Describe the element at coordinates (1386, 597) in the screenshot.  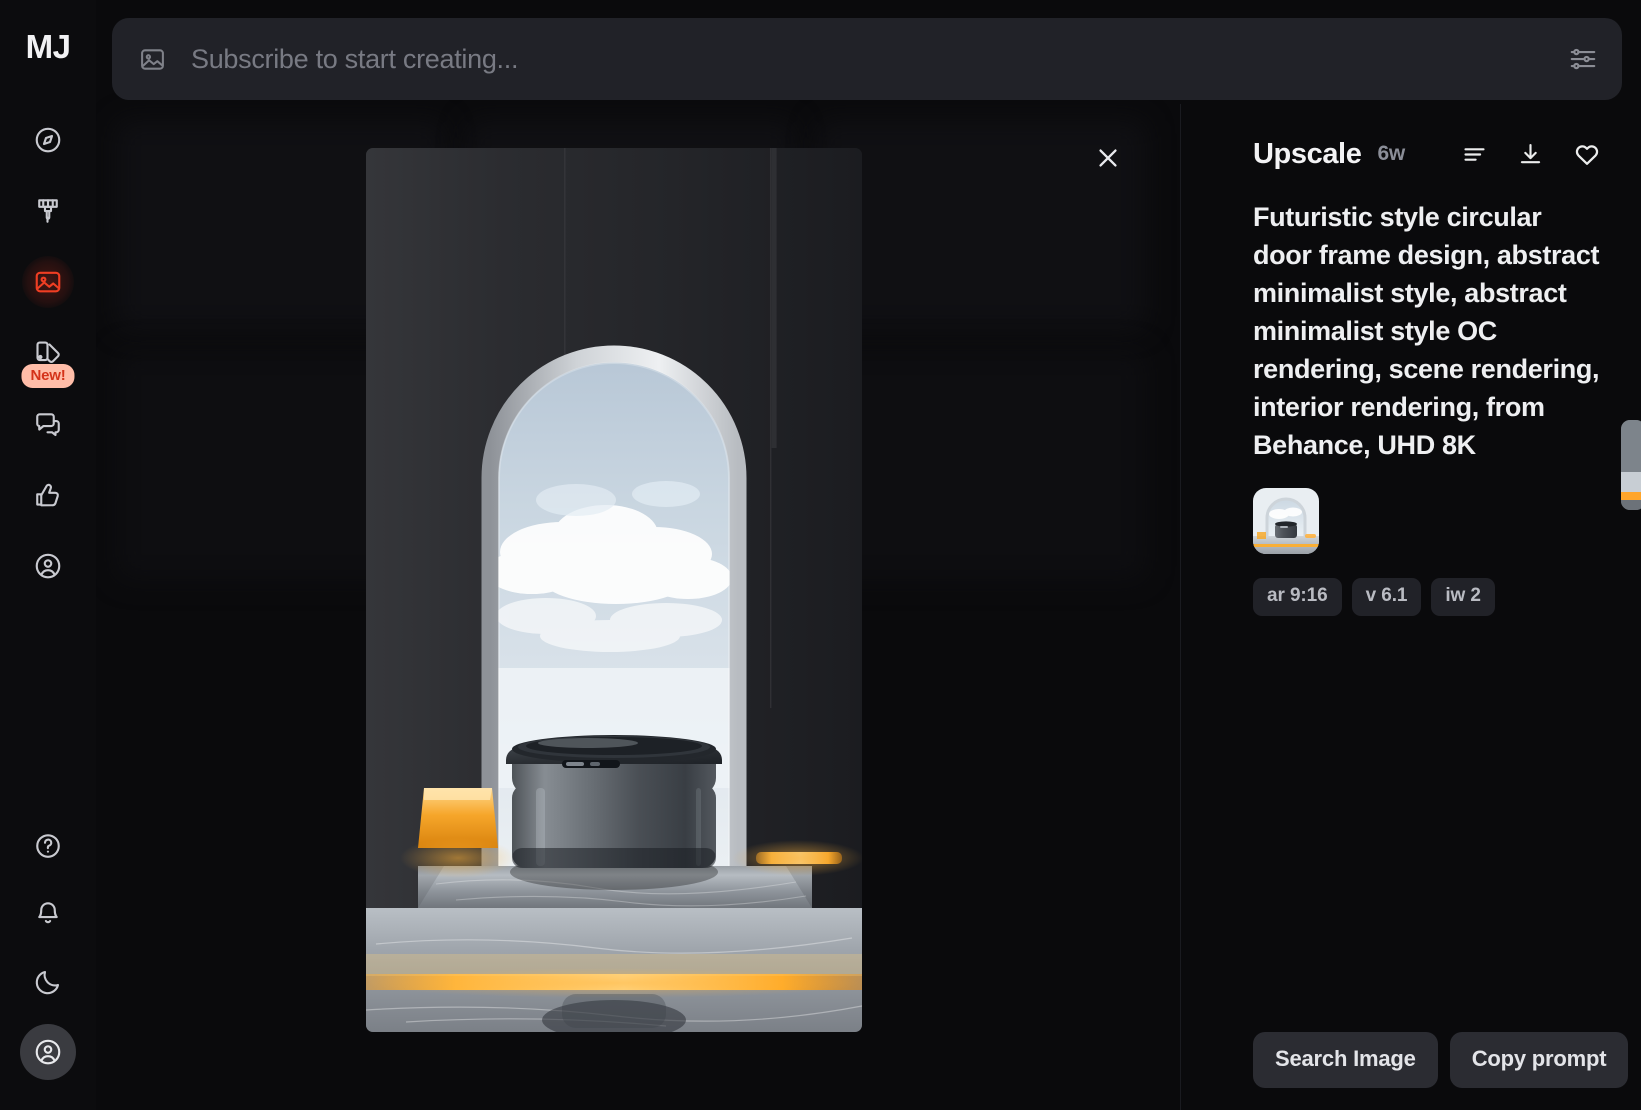
I see `pill-version: v 6.1` at that location.